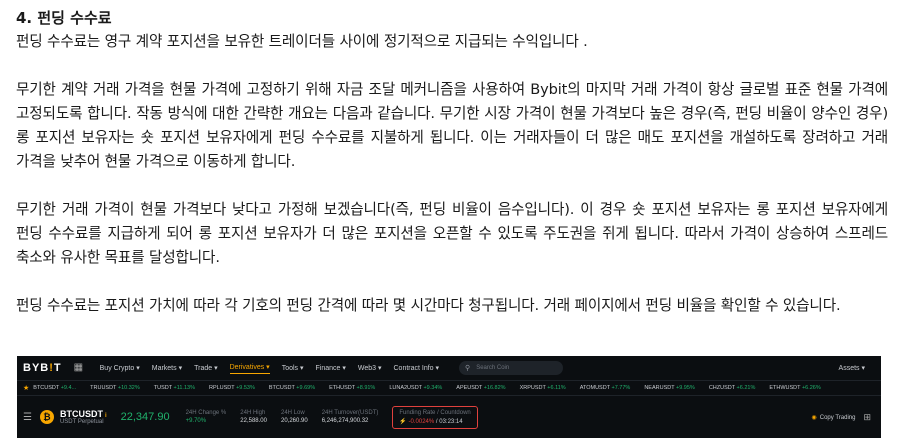  I want to click on search-box: ⚲ Search Coin, so click(511, 368).